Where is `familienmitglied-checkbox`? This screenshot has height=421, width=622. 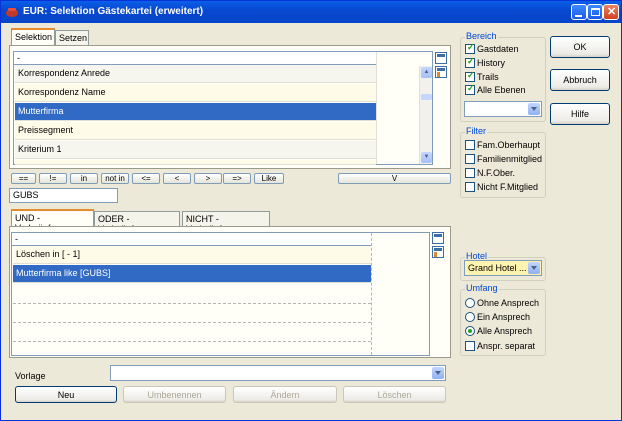
familienmitglied-checkbox is located at coordinates (470, 159).